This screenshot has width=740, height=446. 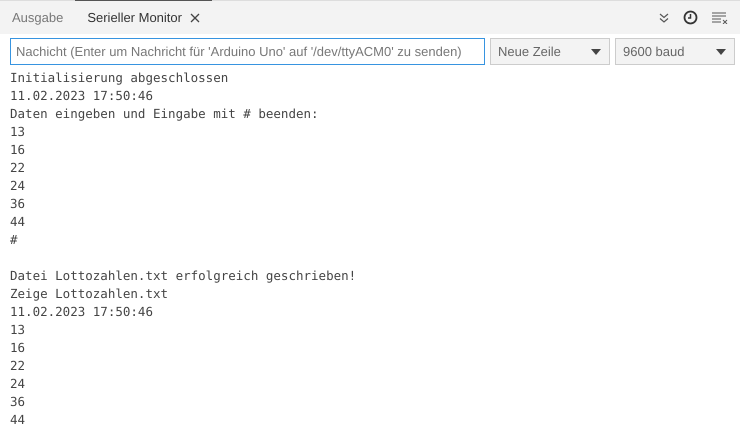 I want to click on tab: Ausgabe, so click(x=38, y=17).